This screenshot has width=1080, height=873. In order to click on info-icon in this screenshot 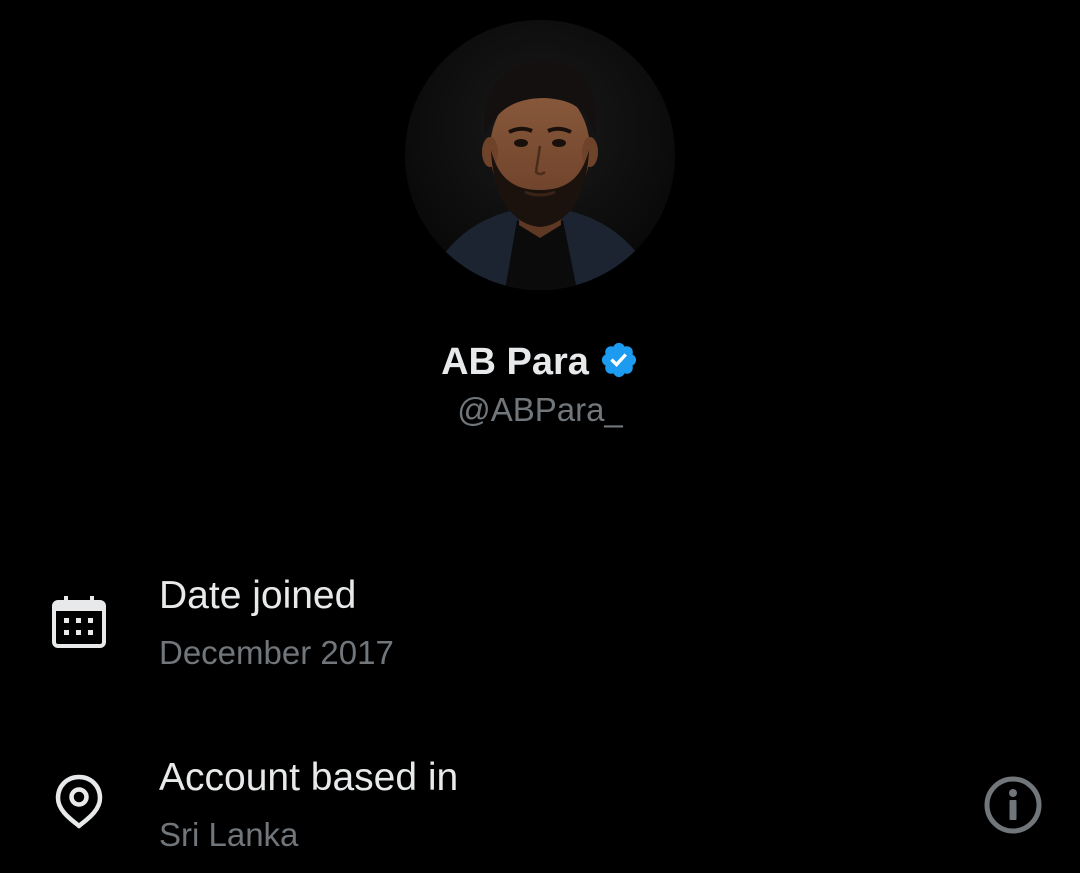, I will do `click(1013, 805)`.